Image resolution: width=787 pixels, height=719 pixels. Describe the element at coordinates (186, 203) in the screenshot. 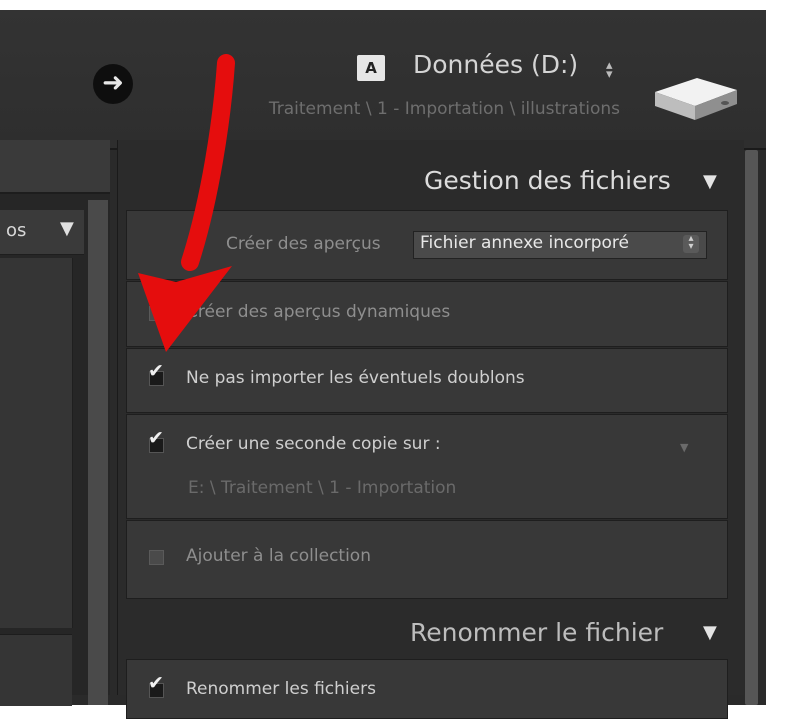

I see `red-annotation-arrow` at that location.